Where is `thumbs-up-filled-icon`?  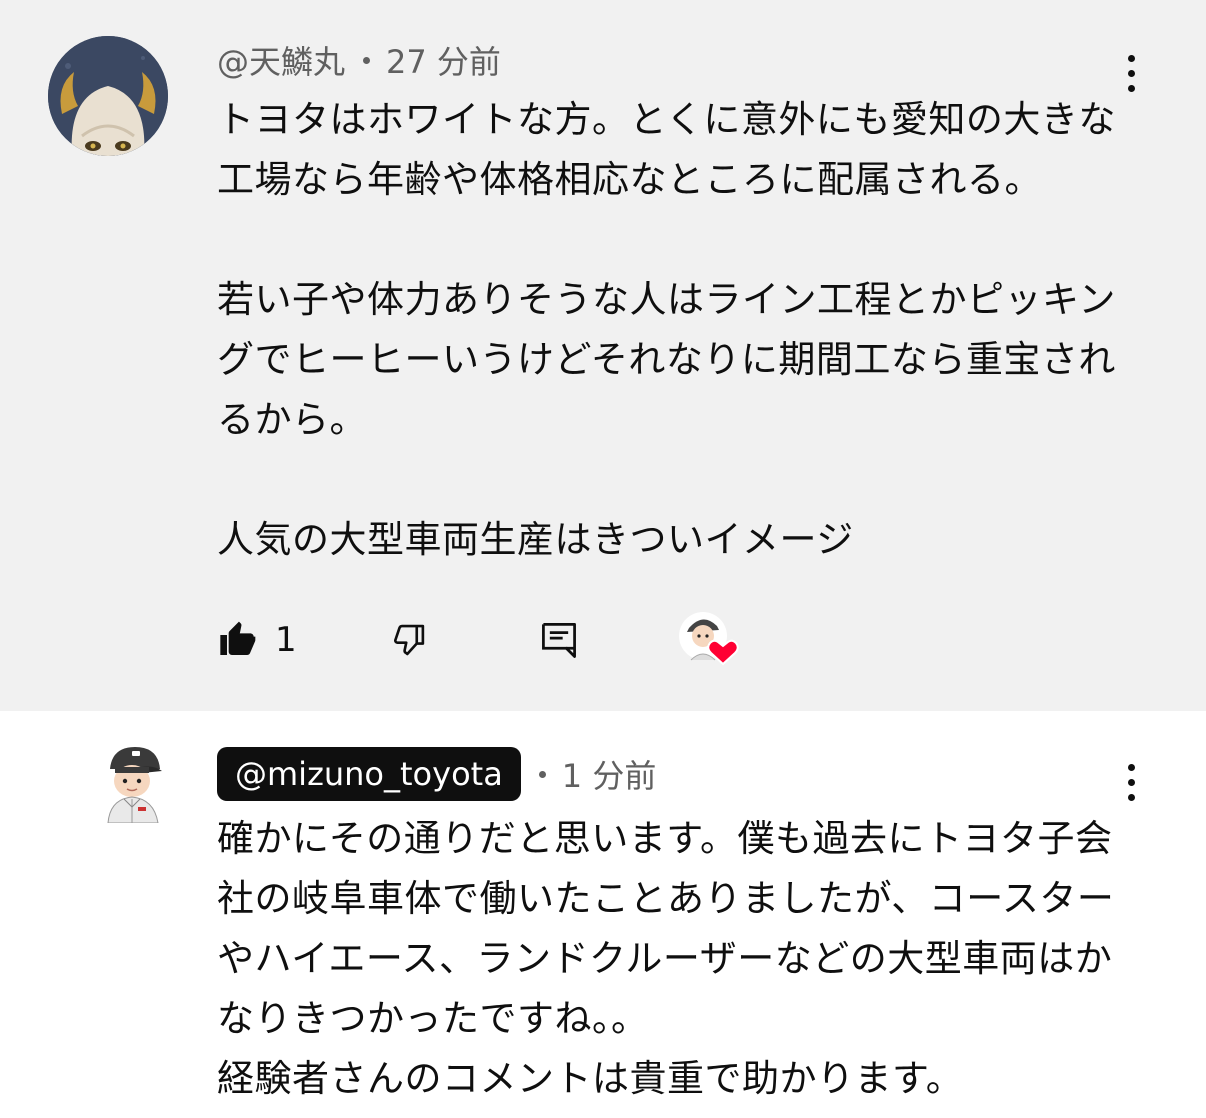
thumbs-up-filled-icon is located at coordinates (238, 638).